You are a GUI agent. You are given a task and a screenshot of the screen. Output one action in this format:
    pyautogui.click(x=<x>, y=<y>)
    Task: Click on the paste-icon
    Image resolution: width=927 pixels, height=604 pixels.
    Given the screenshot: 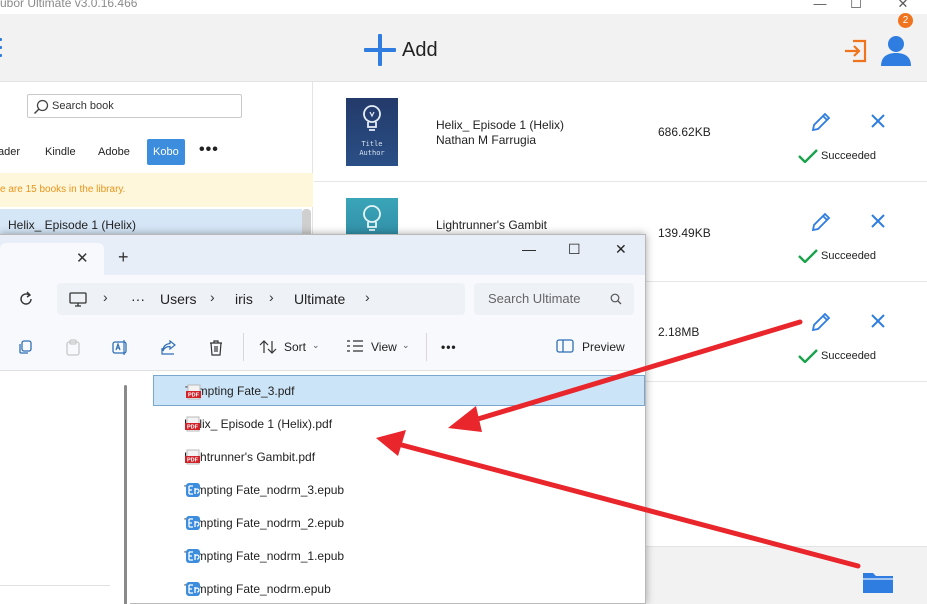 What is the action you would take?
    pyautogui.click(x=73, y=347)
    